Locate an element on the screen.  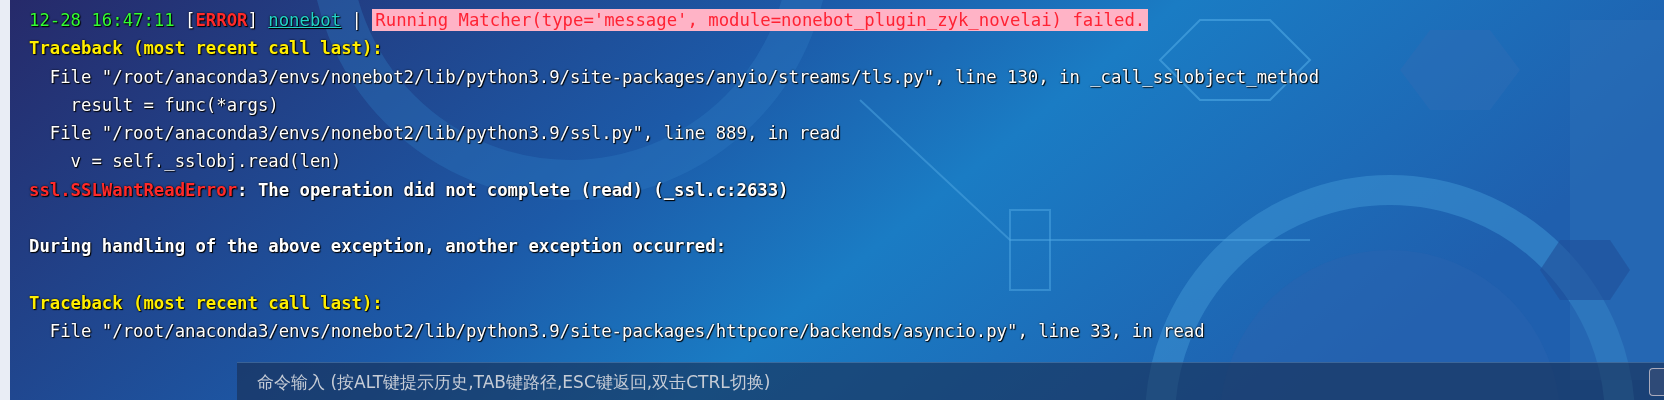
error-message: Running Matcher(type='message', module=nonebot_plugin_zyk_novelai) failed. is located at coordinates (760, 20).